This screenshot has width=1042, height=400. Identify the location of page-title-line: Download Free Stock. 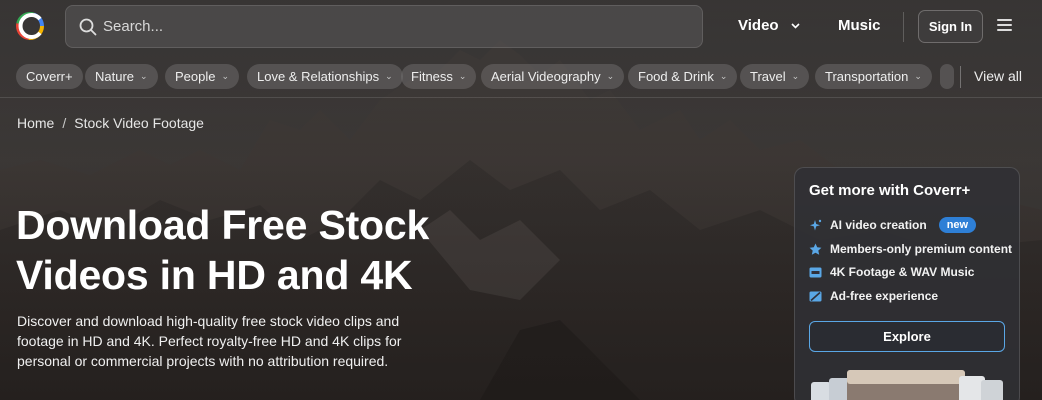
(223, 225).